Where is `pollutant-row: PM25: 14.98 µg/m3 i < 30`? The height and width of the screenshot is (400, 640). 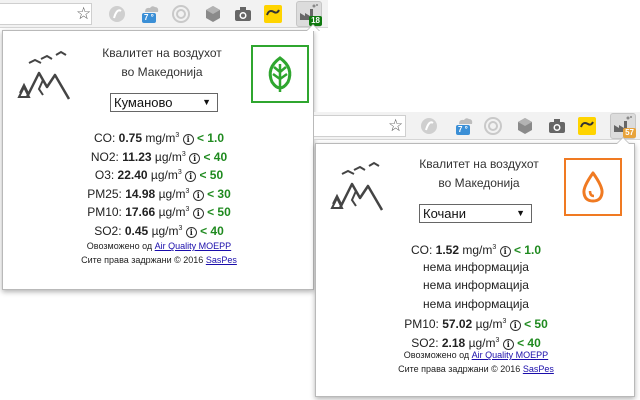 pollutant-row: PM25: 14.98 µg/m3 i < 30 is located at coordinates (159, 192).